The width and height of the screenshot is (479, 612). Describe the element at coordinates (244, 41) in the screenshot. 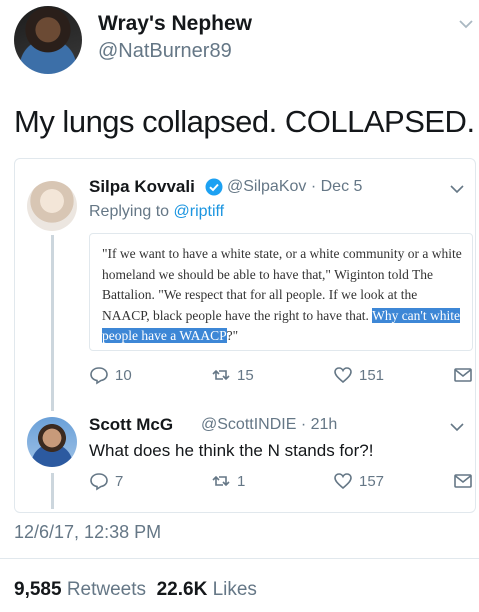

I see `tweet-header: Wray's Nephew @NatBurner89` at that location.